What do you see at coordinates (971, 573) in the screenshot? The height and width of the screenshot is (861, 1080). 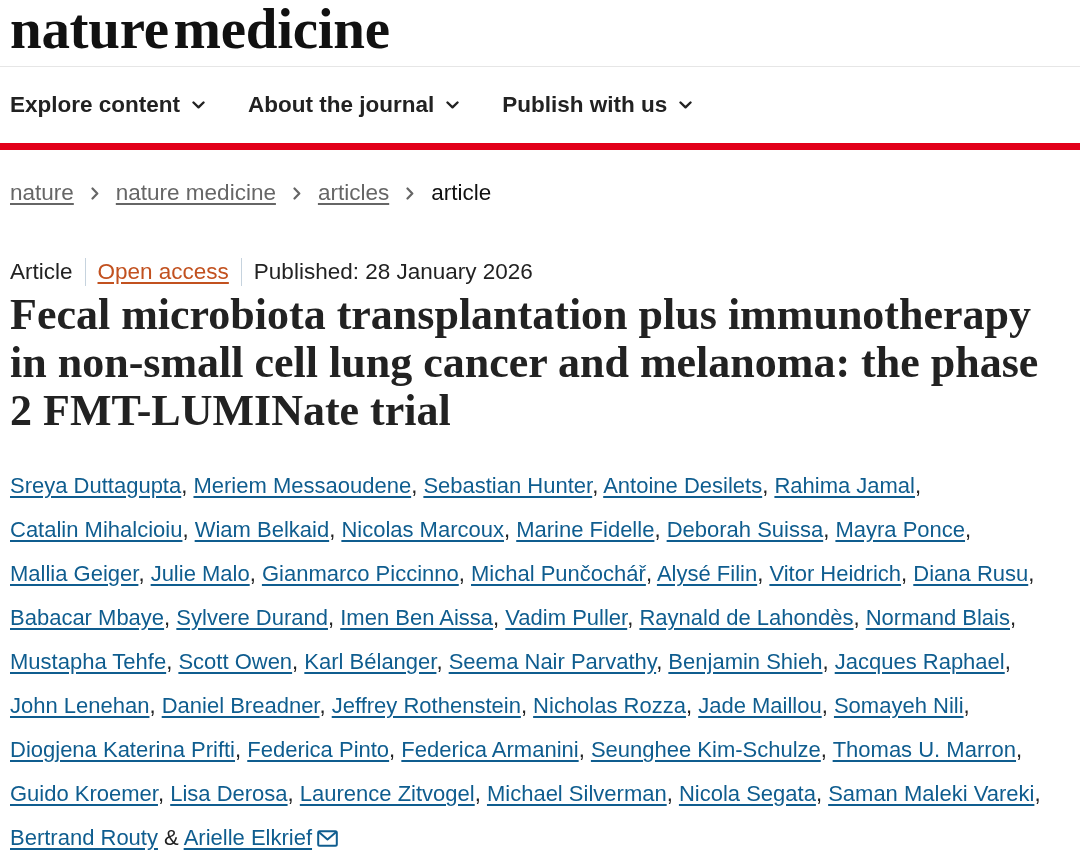 I see `author-link: Diana Rusu` at bounding box center [971, 573].